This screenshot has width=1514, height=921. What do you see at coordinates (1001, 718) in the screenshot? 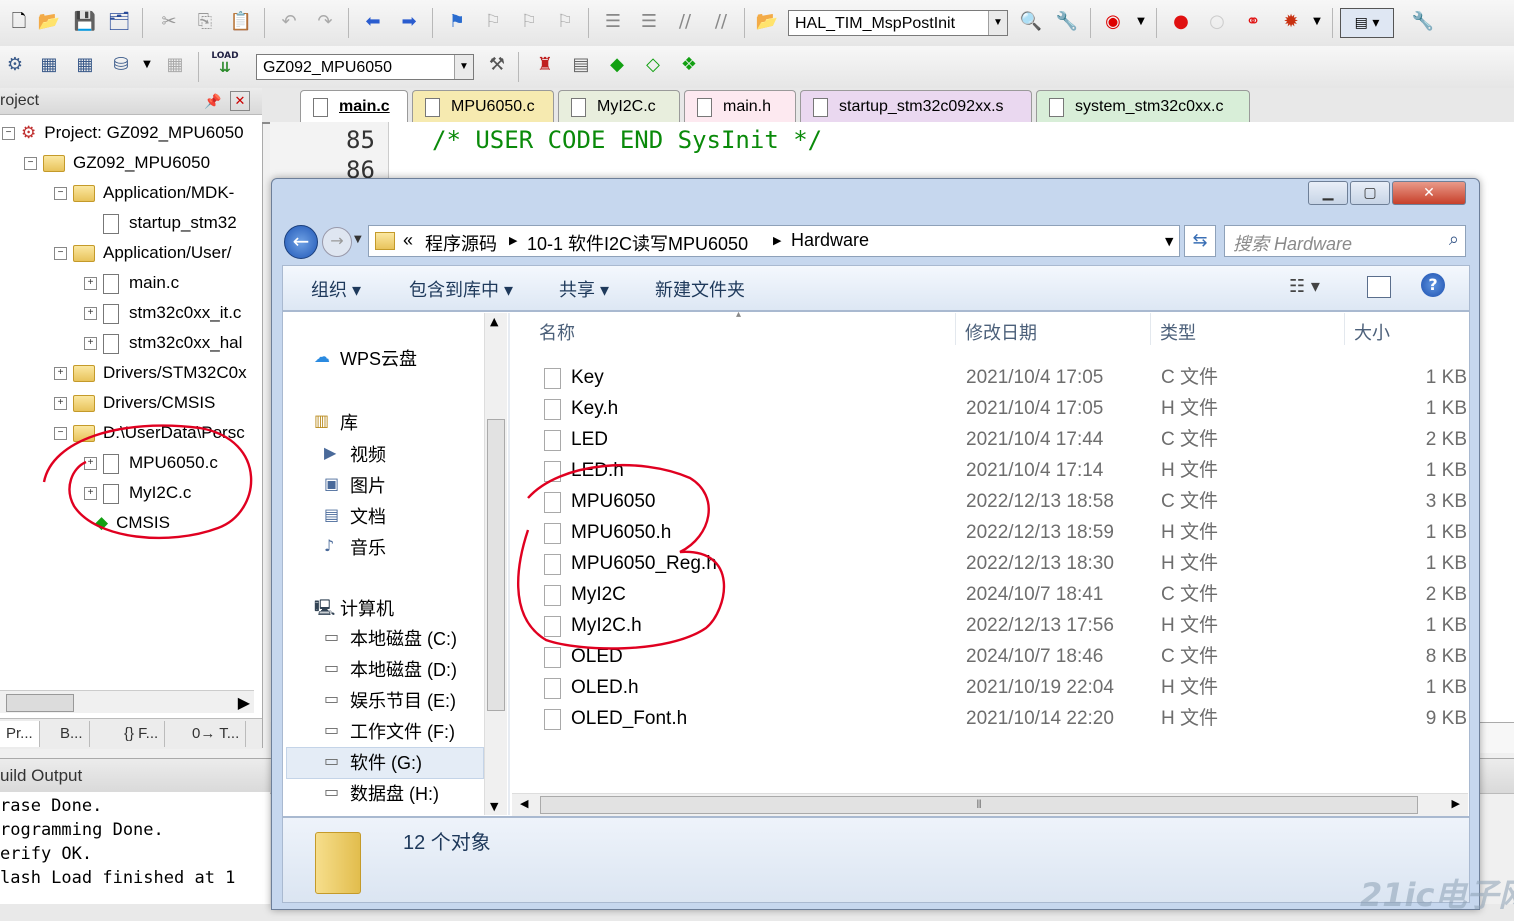
I see `file-row: OLED_Font.h 2021/10/14 22:20 H 文件 9 KB` at bounding box center [1001, 718].